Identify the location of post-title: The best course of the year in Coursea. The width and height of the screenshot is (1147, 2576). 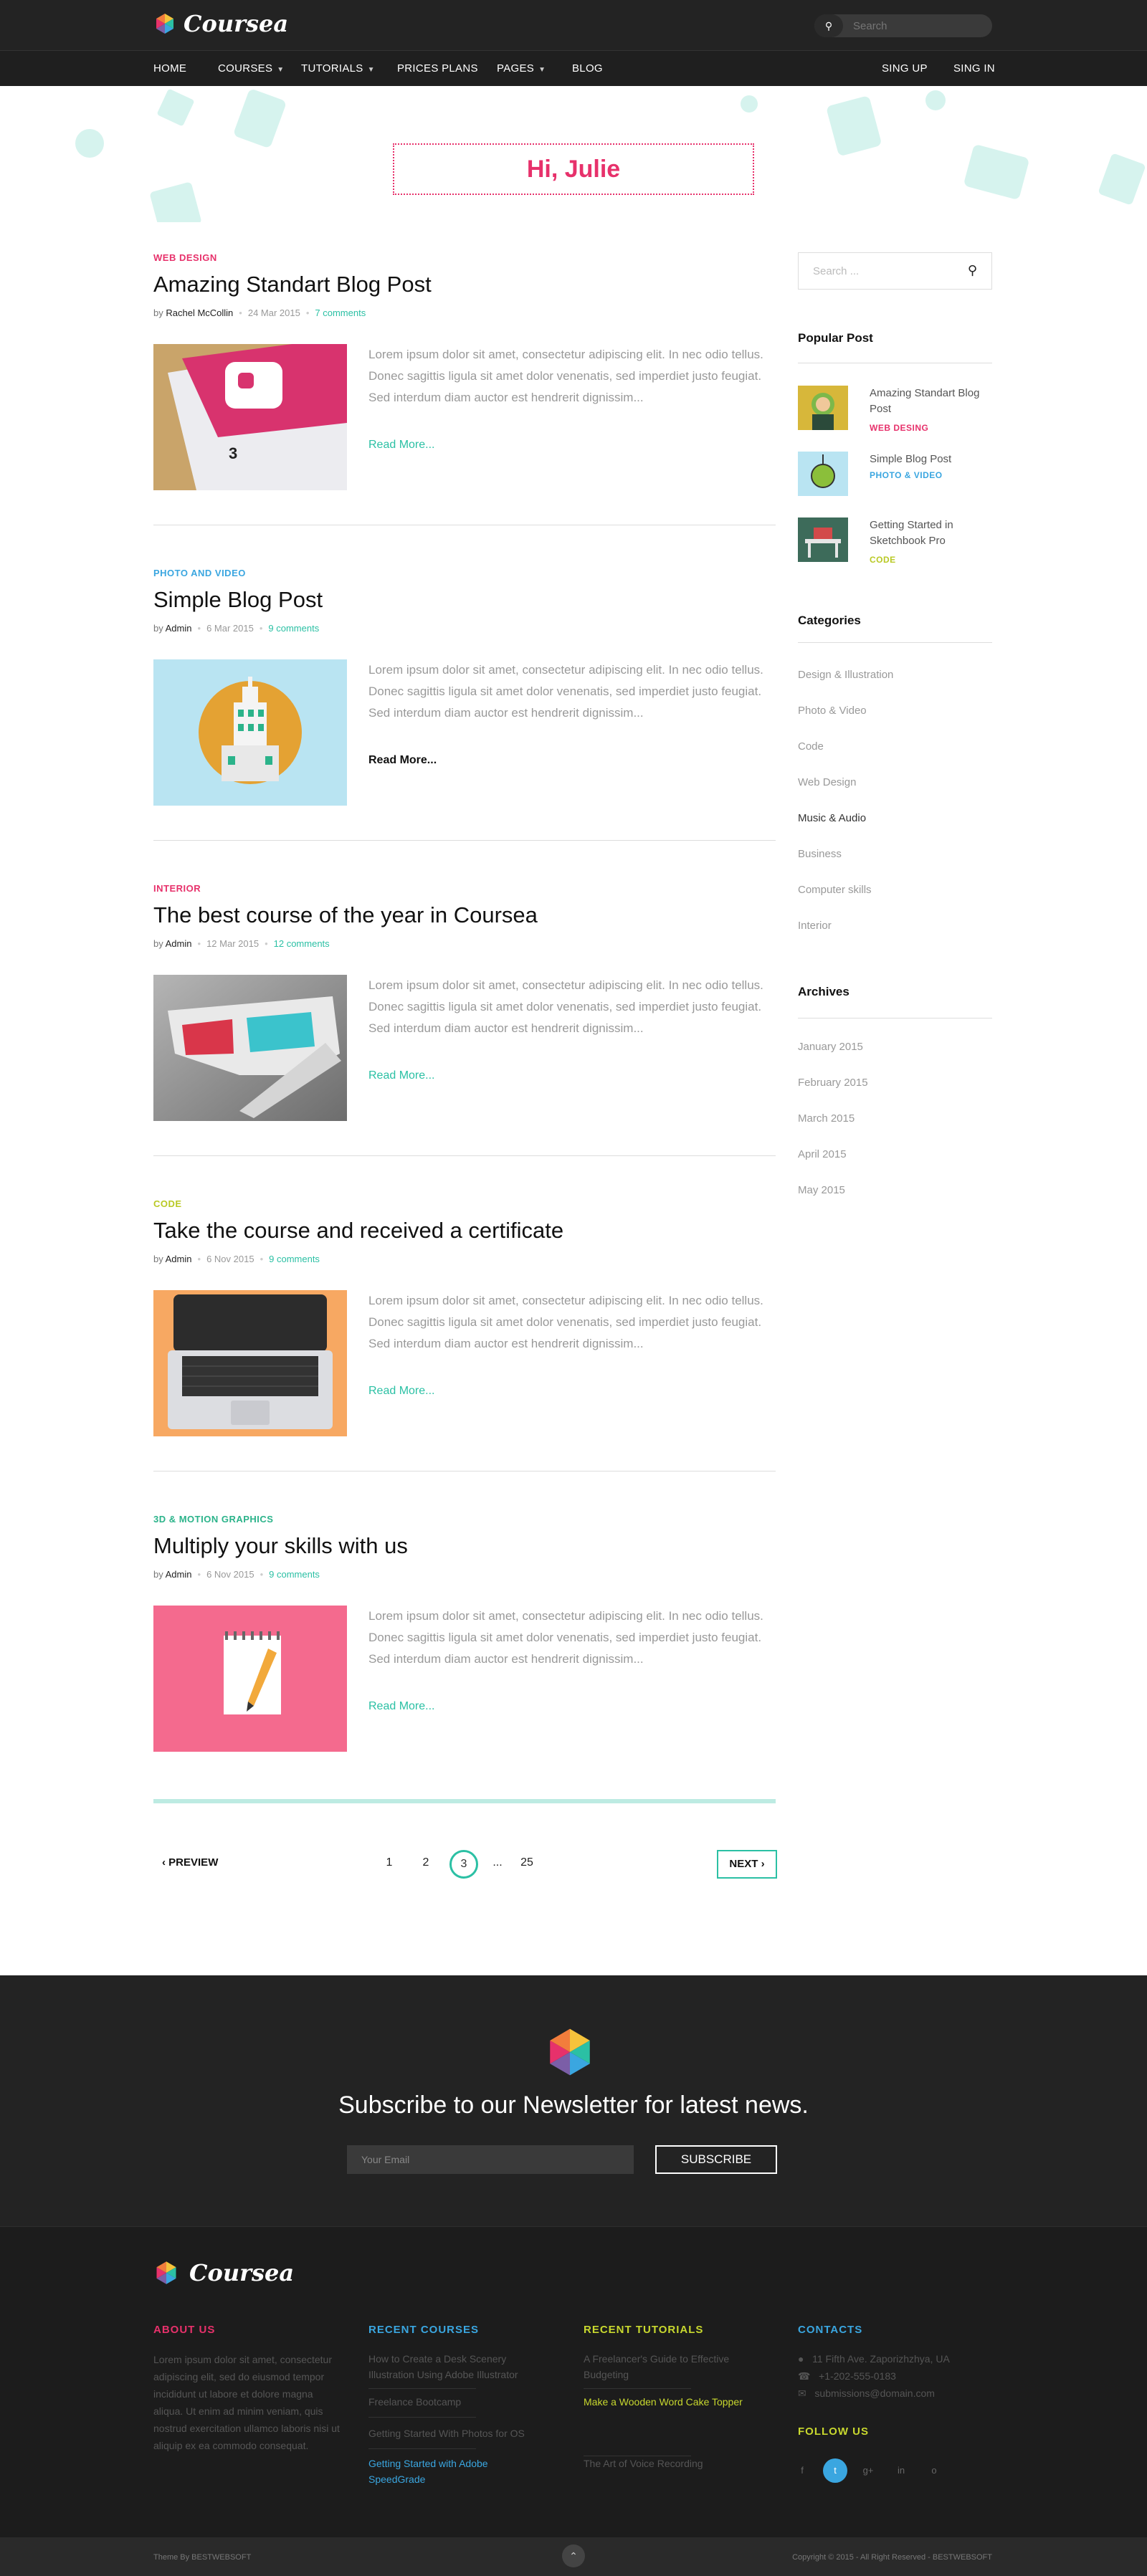
(465, 915).